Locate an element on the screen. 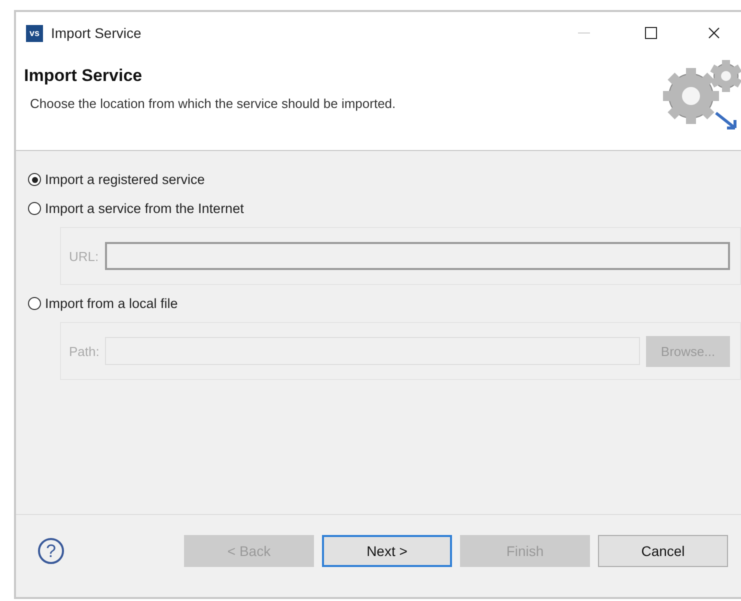 The width and height of the screenshot is (741, 601). page-description: Choose the location from which the service should be imported. is located at coordinates (213, 103).